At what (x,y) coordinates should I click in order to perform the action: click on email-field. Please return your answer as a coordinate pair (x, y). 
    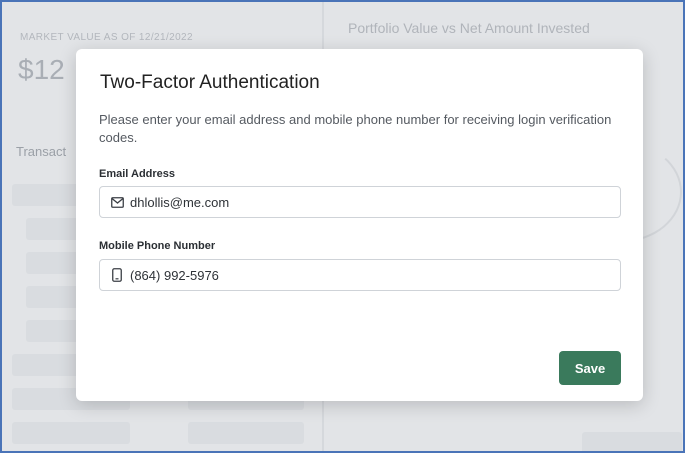
    Looking at the image, I should click on (360, 202).